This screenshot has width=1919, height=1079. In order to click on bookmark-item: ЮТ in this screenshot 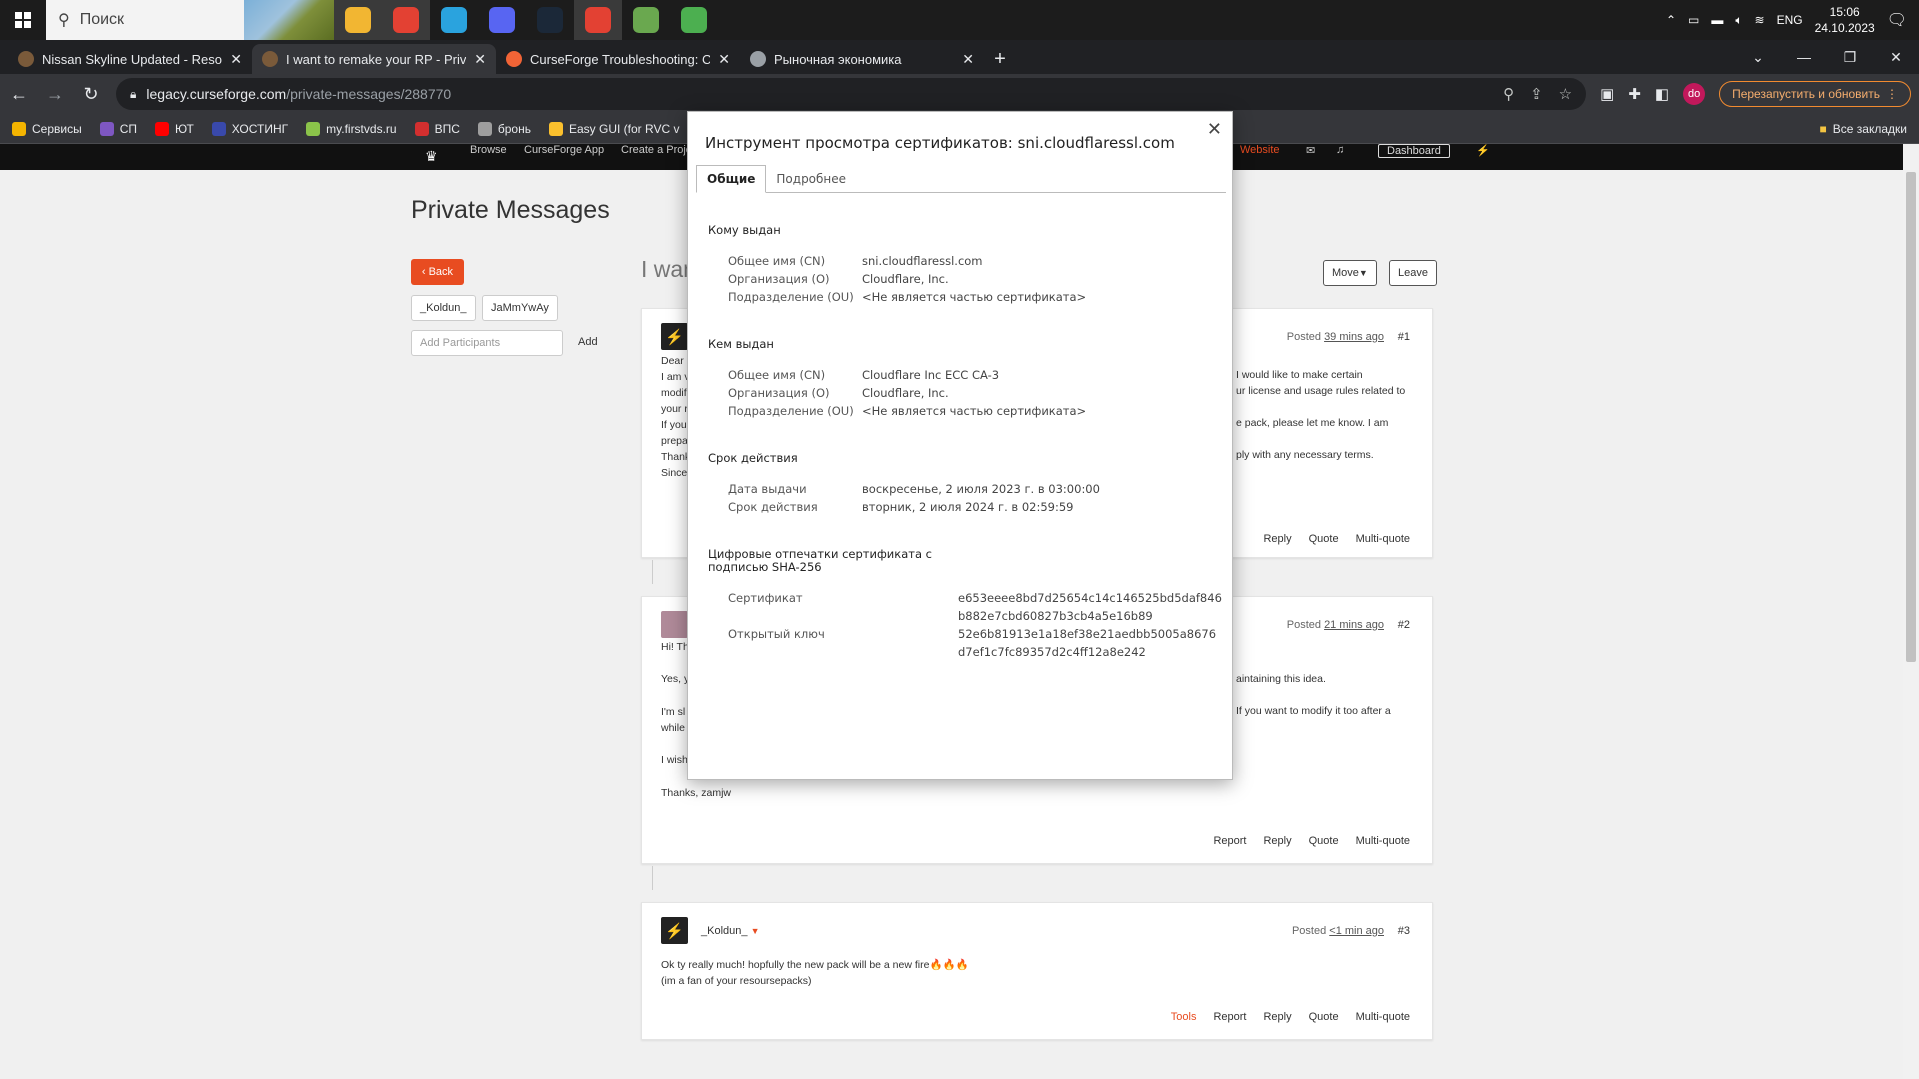, I will do `click(174, 128)`.